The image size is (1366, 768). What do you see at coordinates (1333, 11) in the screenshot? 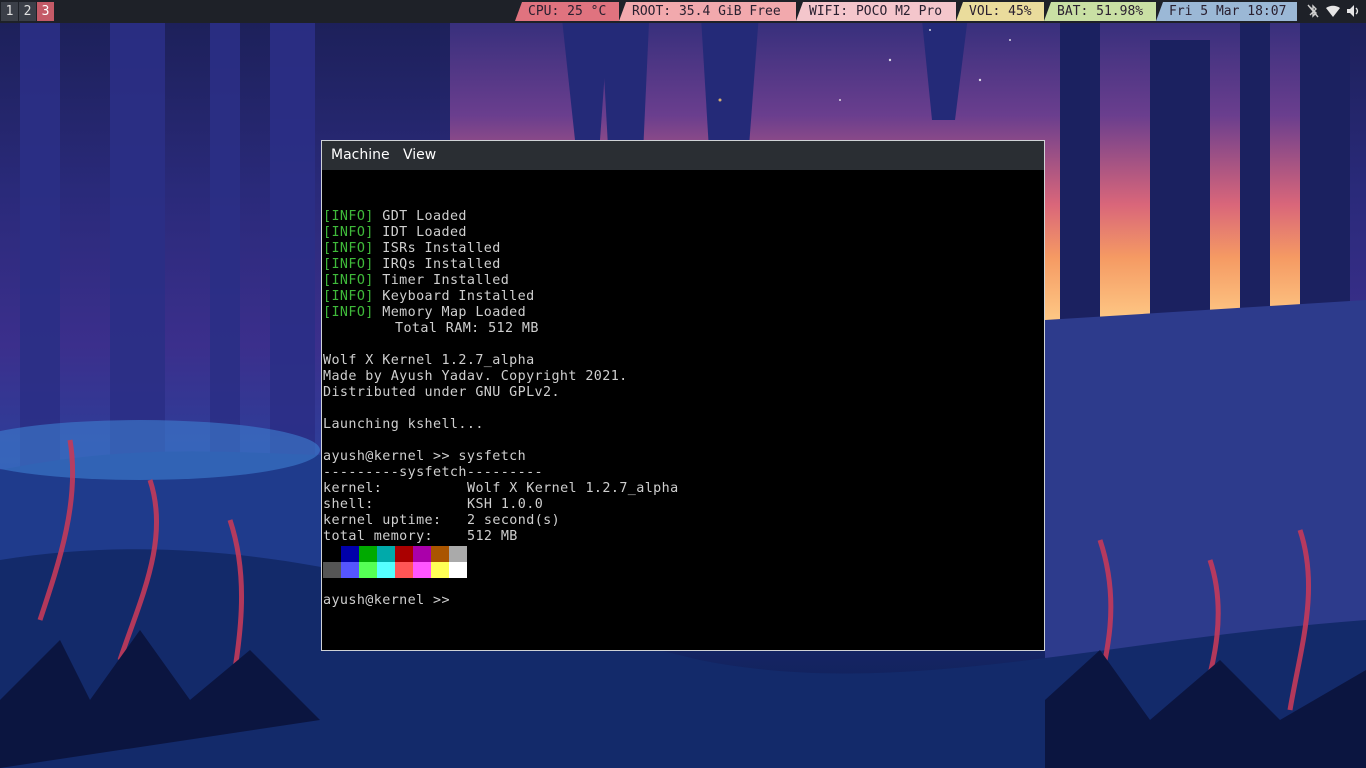
I see `wifi-icon` at bounding box center [1333, 11].